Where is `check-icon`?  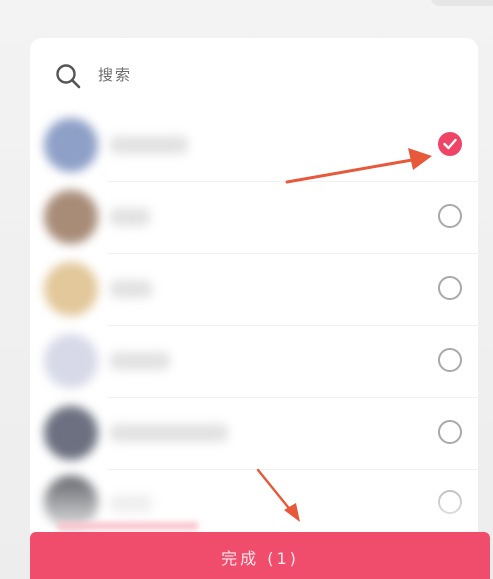
check-icon is located at coordinates (450, 144).